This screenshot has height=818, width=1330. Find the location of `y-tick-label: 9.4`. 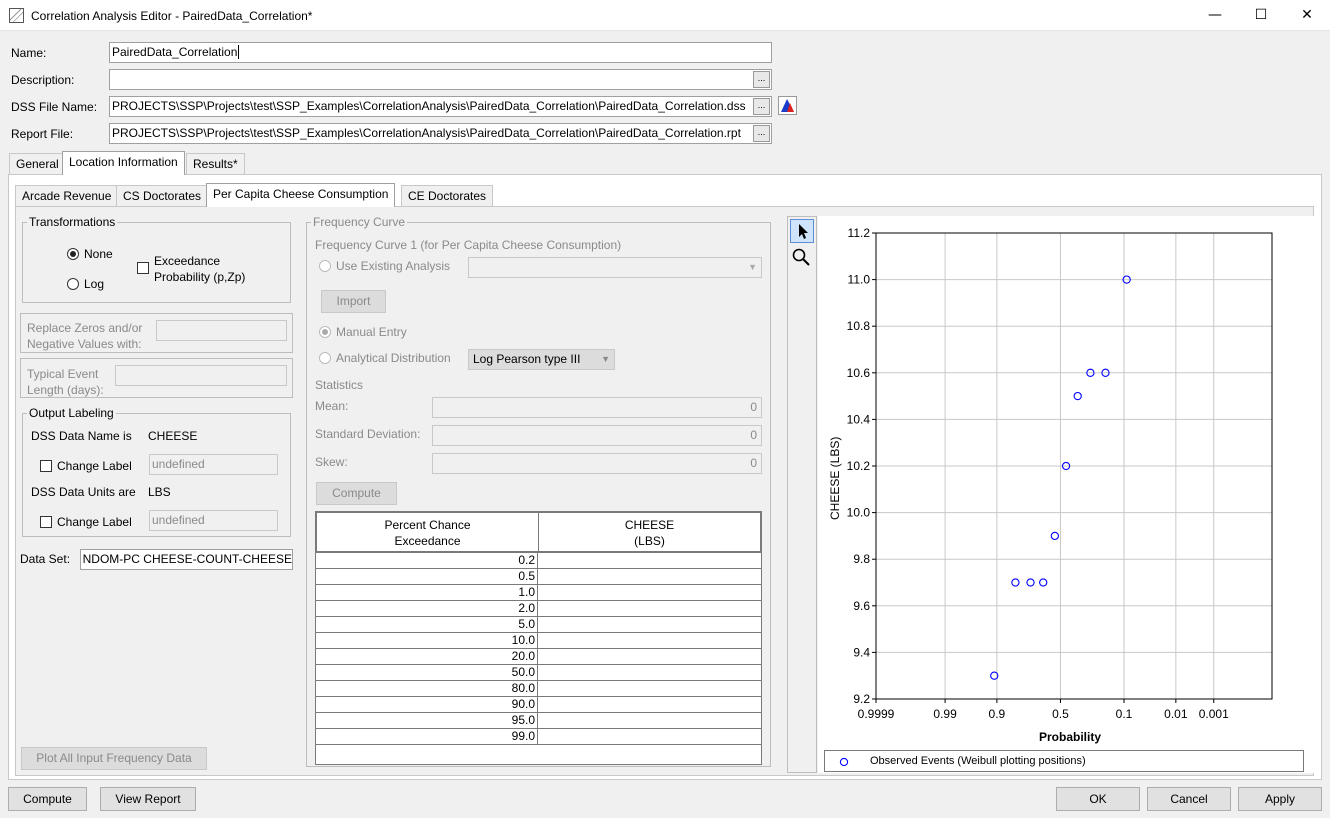

y-tick-label: 9.4 is located at coordinates (861, 652).